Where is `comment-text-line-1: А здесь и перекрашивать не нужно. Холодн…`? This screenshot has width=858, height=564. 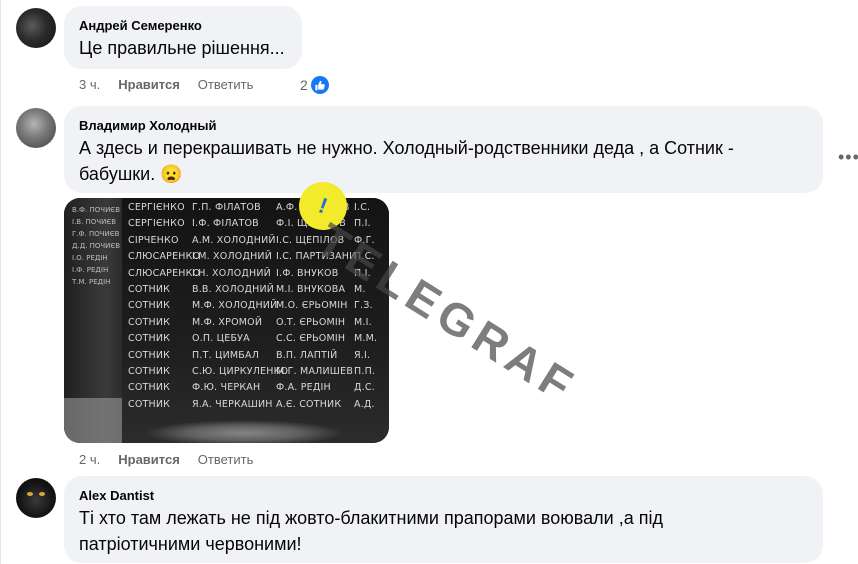 comment-text-line-1: А здесь и перекрашивать не нужно. Холодн… is located at coordinates (406, 148).